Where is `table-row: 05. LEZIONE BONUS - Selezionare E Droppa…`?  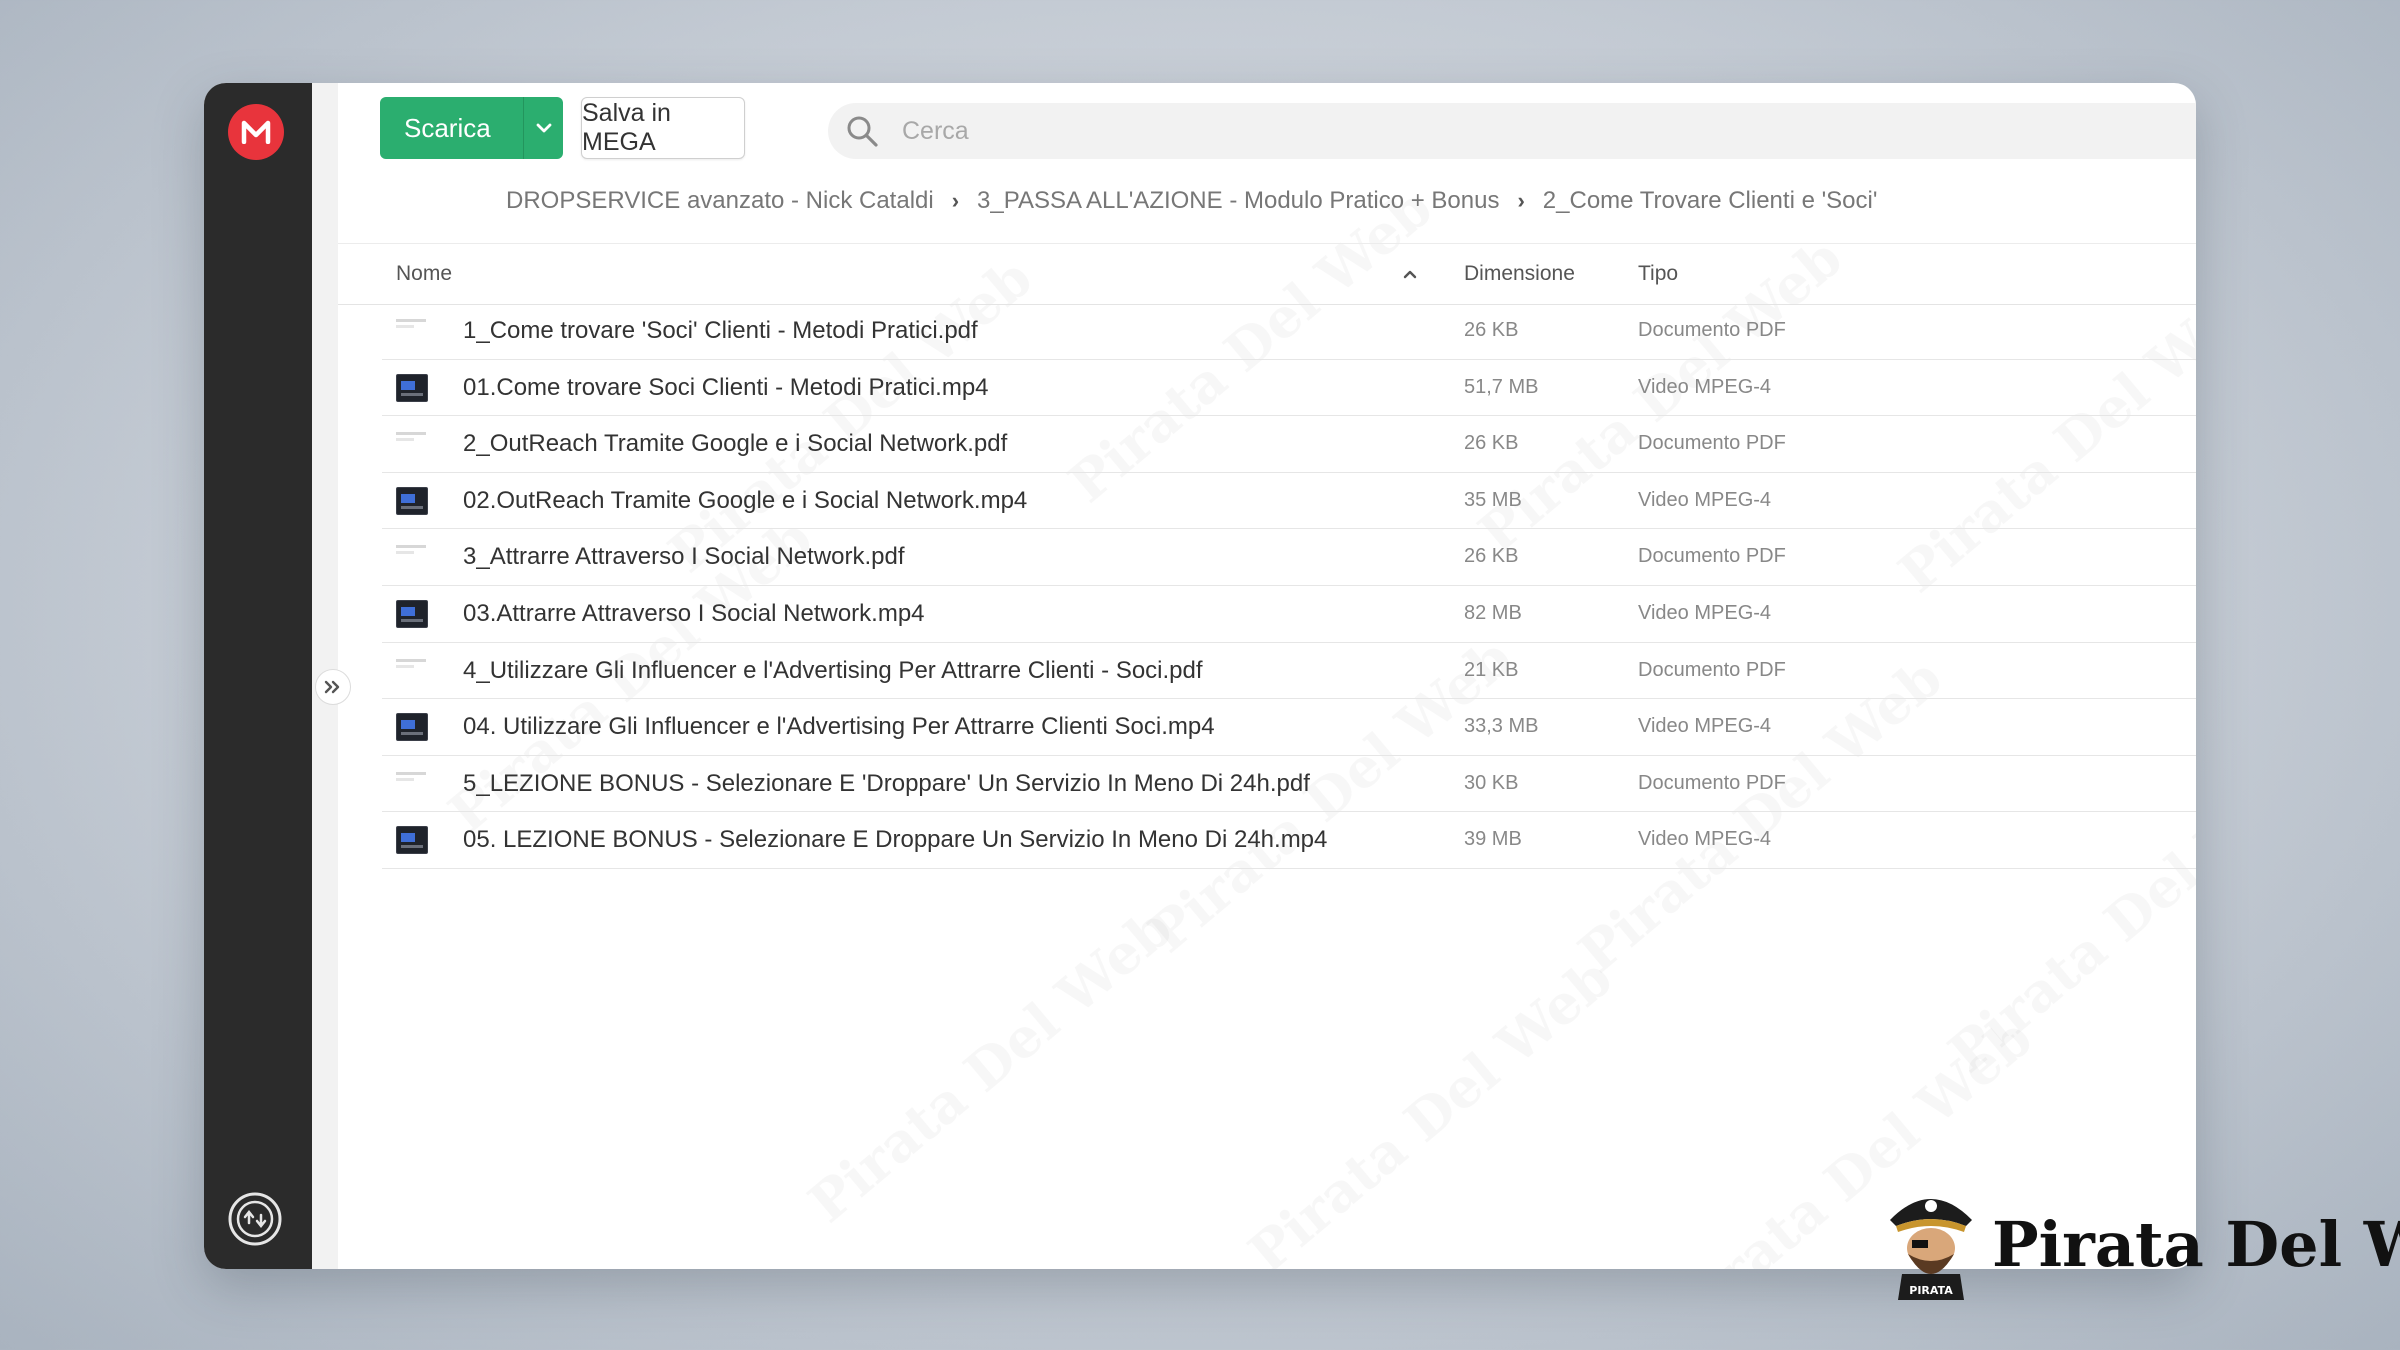
table-row: 05. LEZIONE BONUS - Selezionare E Droppa… is located at coordinates (1289, 840).